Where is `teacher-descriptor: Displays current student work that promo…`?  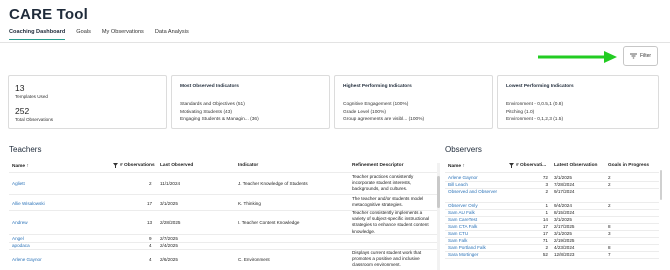
teacher-descriptor: Displays current student work that promo… is located at coordinates (387, 259).